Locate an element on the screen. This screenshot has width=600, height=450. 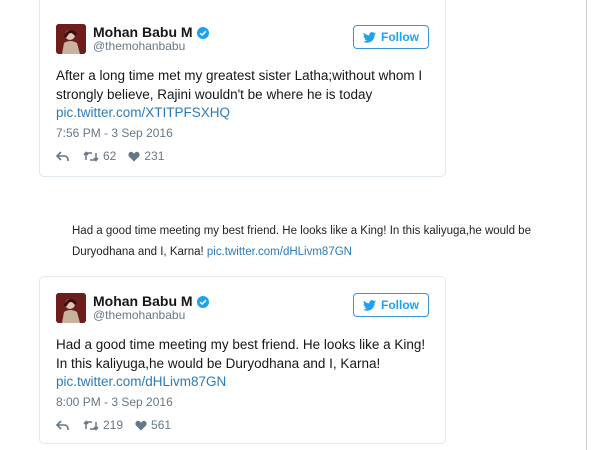
like-button: 561 is located at coordinates (153, 425).